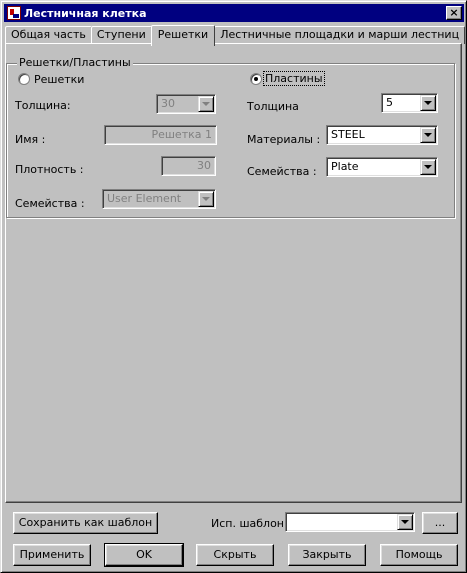 The height and width of the screenshot is (573, 467). I want to click on name-label: Имя :, so click(30, 139).